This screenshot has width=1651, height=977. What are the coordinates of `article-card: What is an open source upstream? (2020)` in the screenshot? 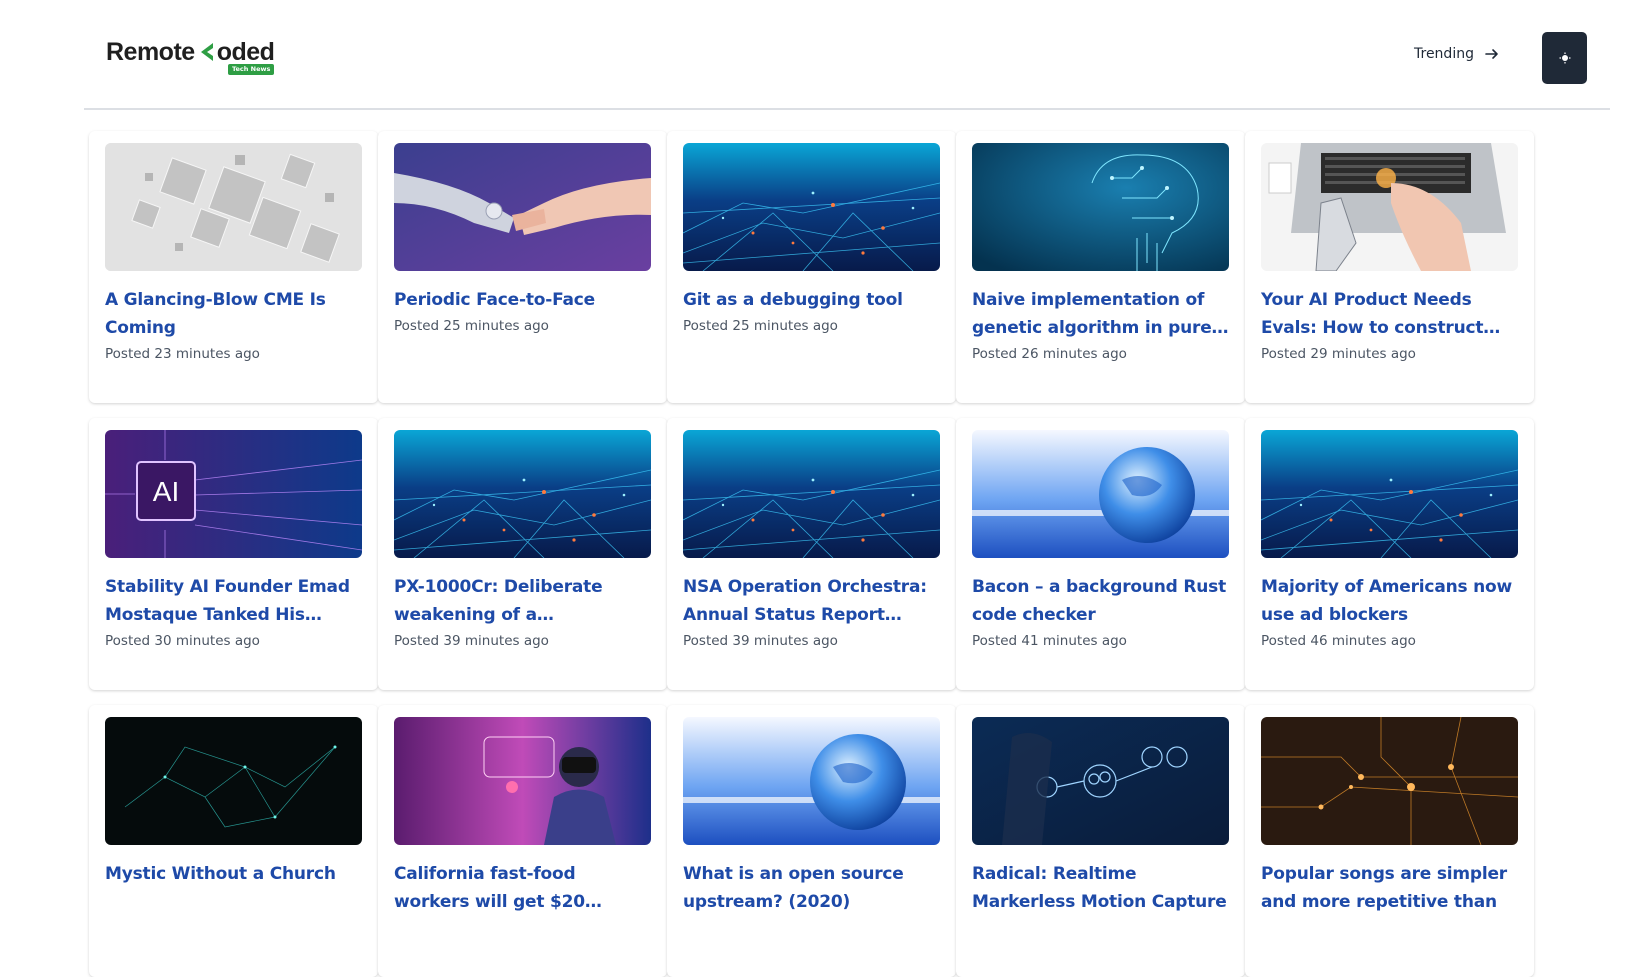 It's located at (811, 841).